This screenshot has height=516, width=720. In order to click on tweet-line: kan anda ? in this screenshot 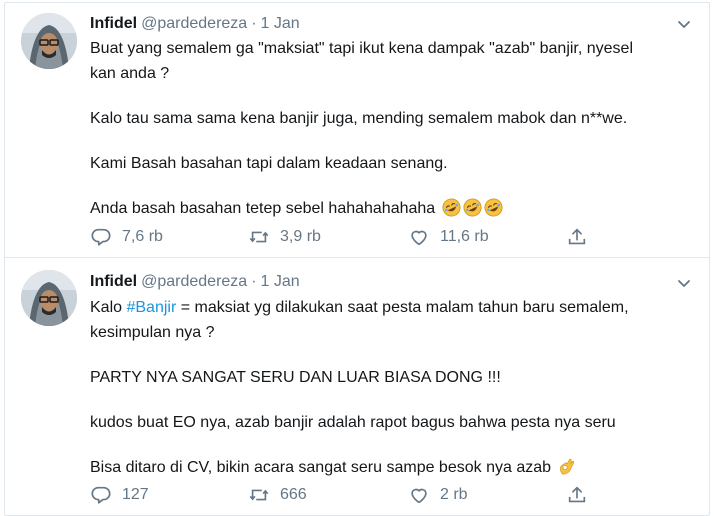, I will do `click(130, 73)`.